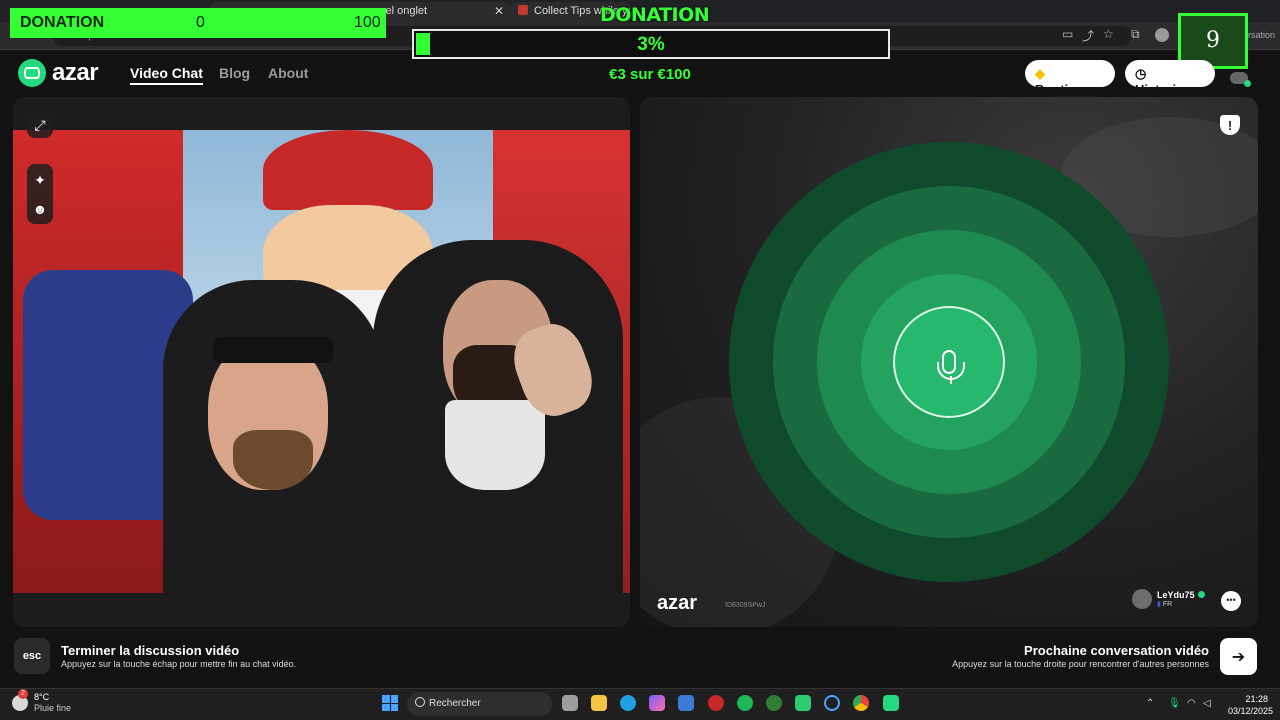 This screenshot has width=1280, height=720. Describe the element at coordinates (1201, 594) in the screenshot. I see `verified-icon` at that location.